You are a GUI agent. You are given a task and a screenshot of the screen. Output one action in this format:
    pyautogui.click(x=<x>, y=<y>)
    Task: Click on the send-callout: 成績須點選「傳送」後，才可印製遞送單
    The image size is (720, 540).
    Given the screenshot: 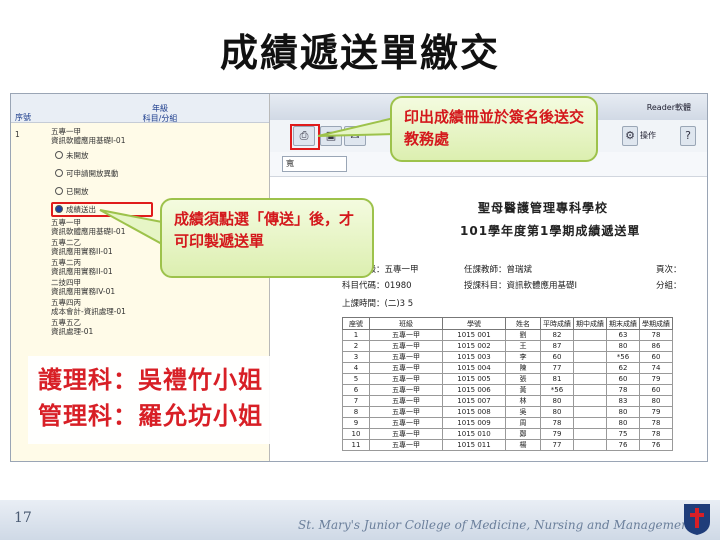 What is the action you would take?
    pyautogui.click(x=267, y=238)
    